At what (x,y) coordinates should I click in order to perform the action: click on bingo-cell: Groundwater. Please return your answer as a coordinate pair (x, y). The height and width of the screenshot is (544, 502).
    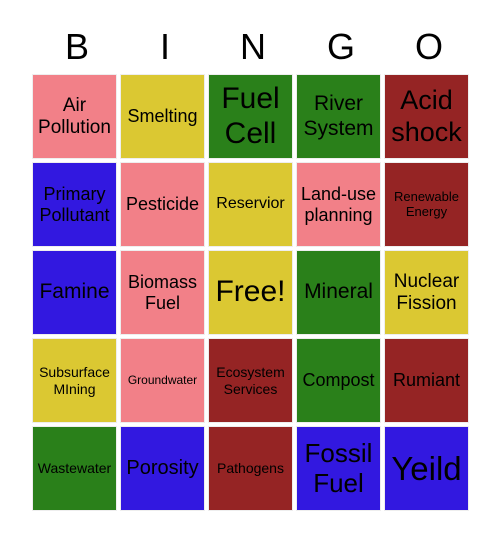
    Looking at the image, I should click on (162, 380).